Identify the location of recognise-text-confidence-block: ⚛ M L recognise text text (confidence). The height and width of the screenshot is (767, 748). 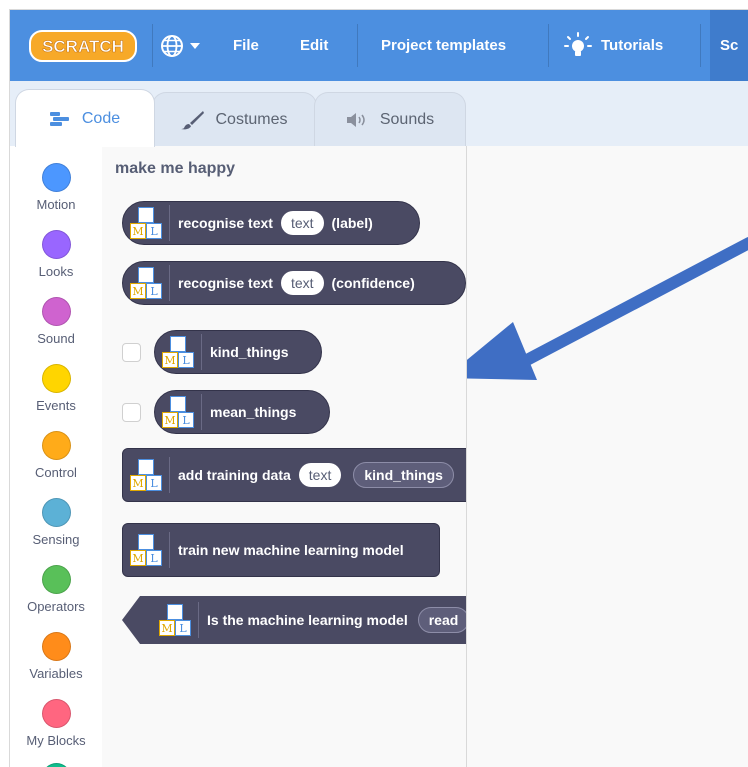
(294, 283).